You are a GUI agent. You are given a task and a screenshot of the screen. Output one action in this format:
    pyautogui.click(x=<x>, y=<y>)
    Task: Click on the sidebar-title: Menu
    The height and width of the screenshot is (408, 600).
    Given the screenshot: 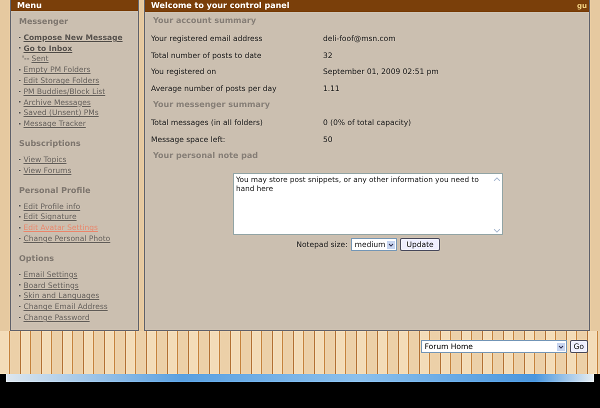 What is the action you would take?
    pyautogui.click(x=29, y=5)
    